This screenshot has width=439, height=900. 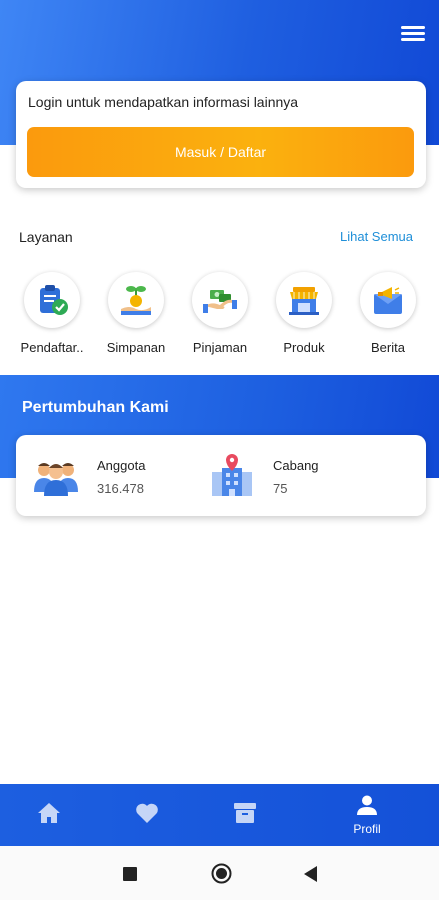 I want to click on building-pin-icon, so click(x=232, y=476).